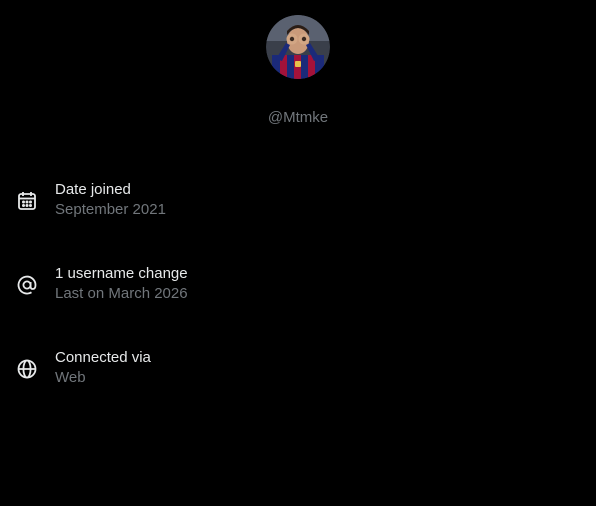  What do you see at coordinates (103, 357) in the screenshot?
I see `about-item-title: Connected via` at bounding box center [103, 357].